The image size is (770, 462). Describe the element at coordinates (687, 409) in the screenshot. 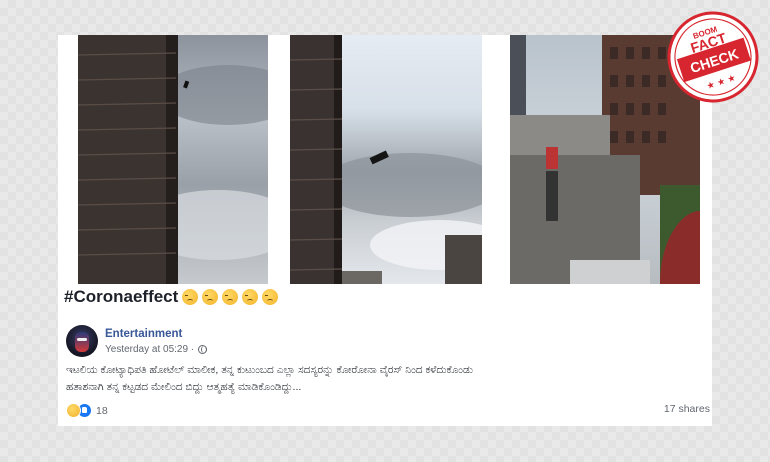

I see `shares-count: 17 shares` at that location.